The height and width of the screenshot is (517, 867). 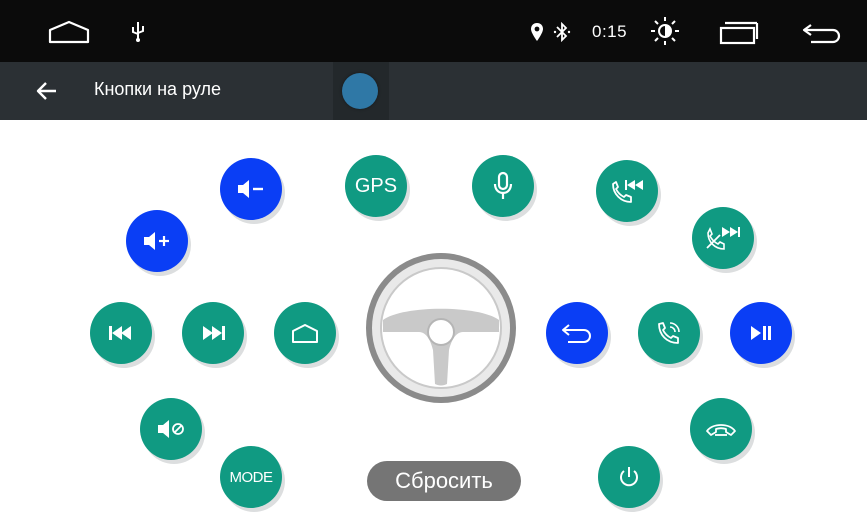 I want to click on usb-icon, so click(x=138, y=32).